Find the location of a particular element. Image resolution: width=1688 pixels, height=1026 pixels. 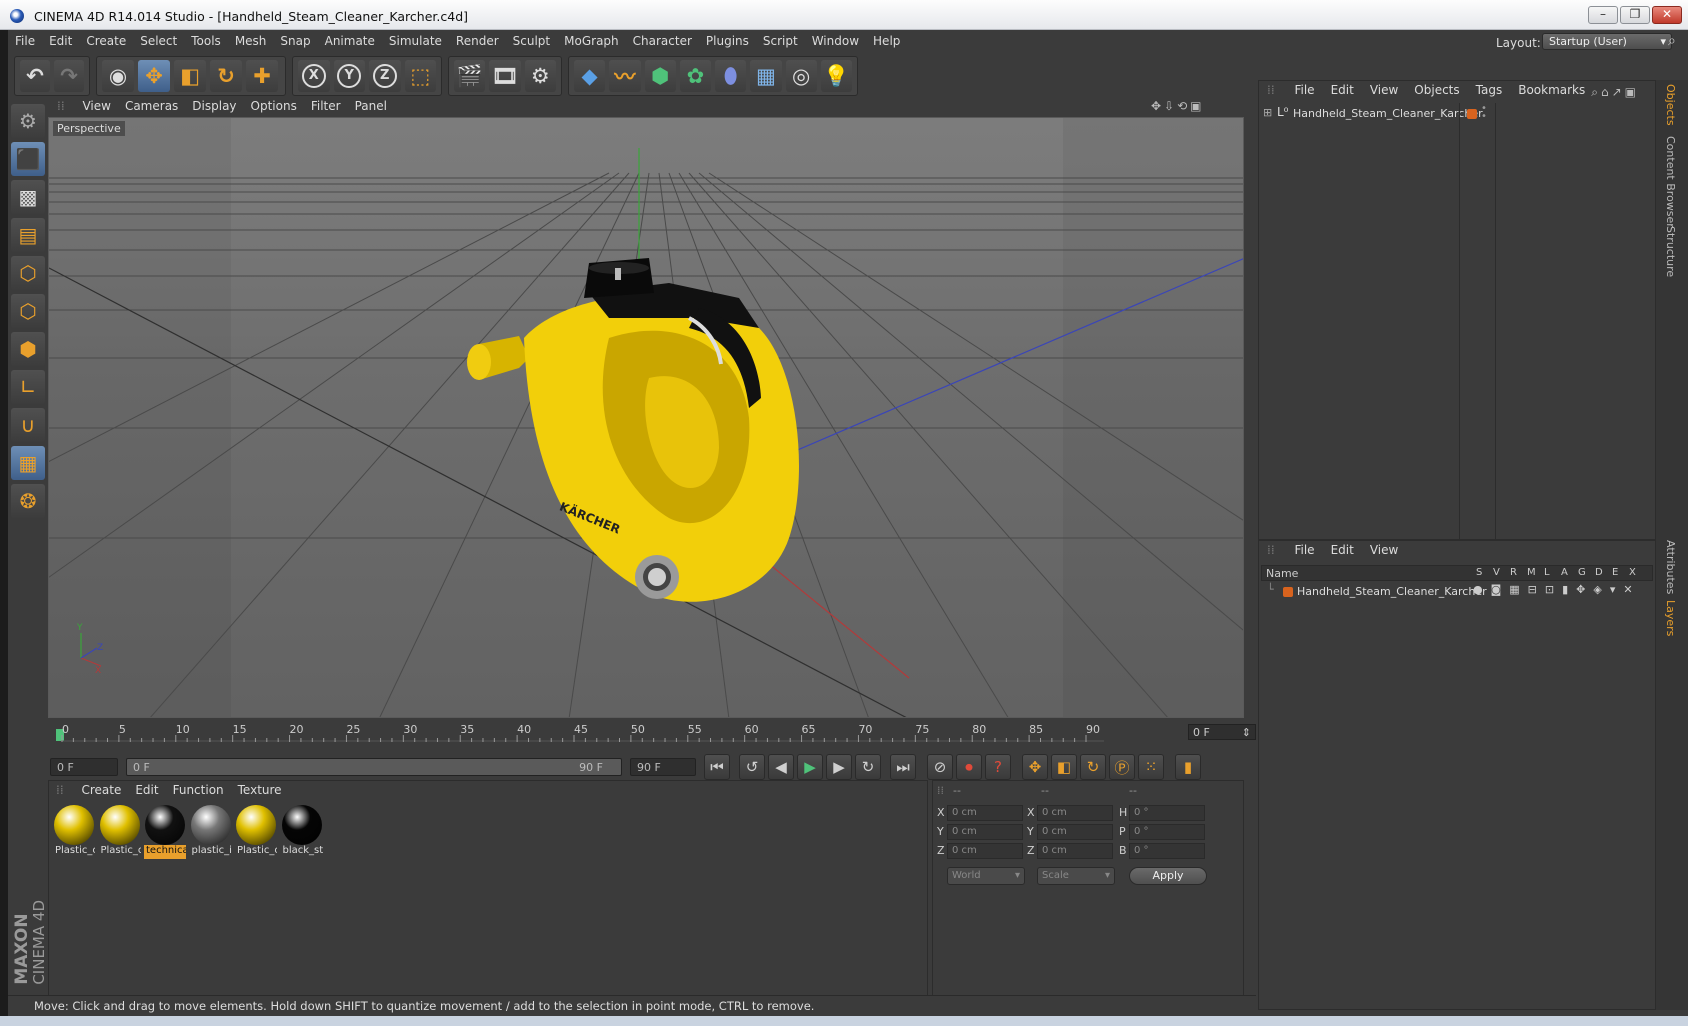

snapping-magnet-icon: ∪ is located at coordinates (28, 425).